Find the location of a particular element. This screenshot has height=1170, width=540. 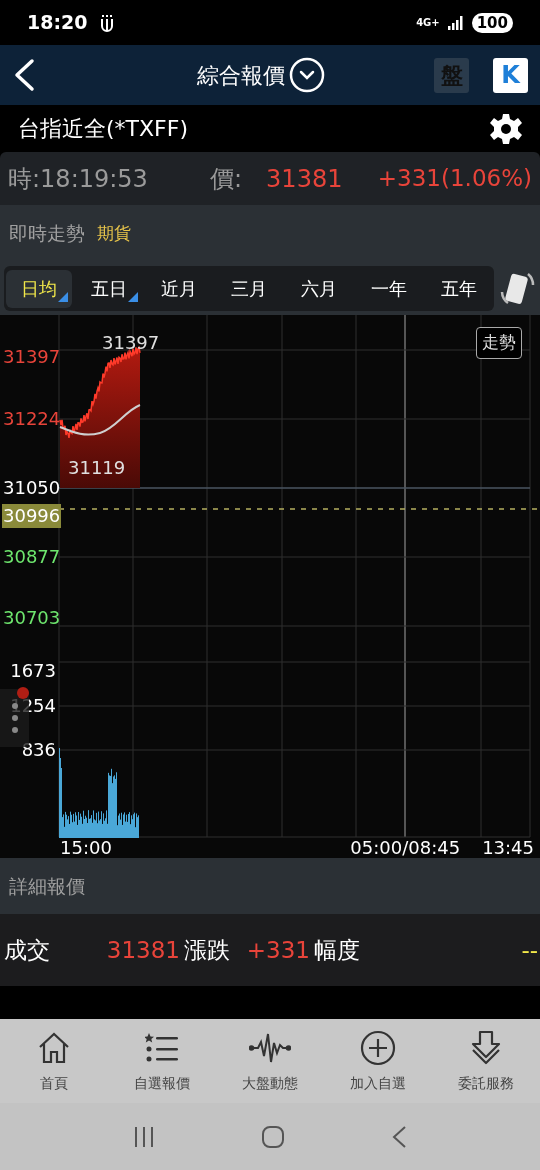

detail-label: 漲跌 is located at coordinates (207, 950).